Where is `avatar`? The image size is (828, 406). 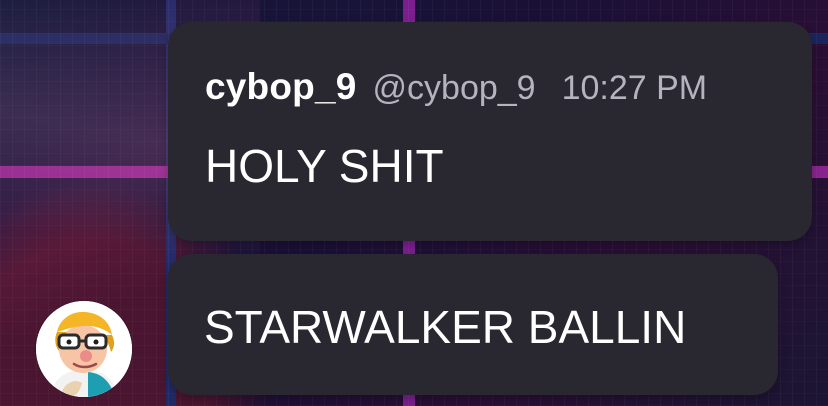 avatar is located at coordinates (84, 349).